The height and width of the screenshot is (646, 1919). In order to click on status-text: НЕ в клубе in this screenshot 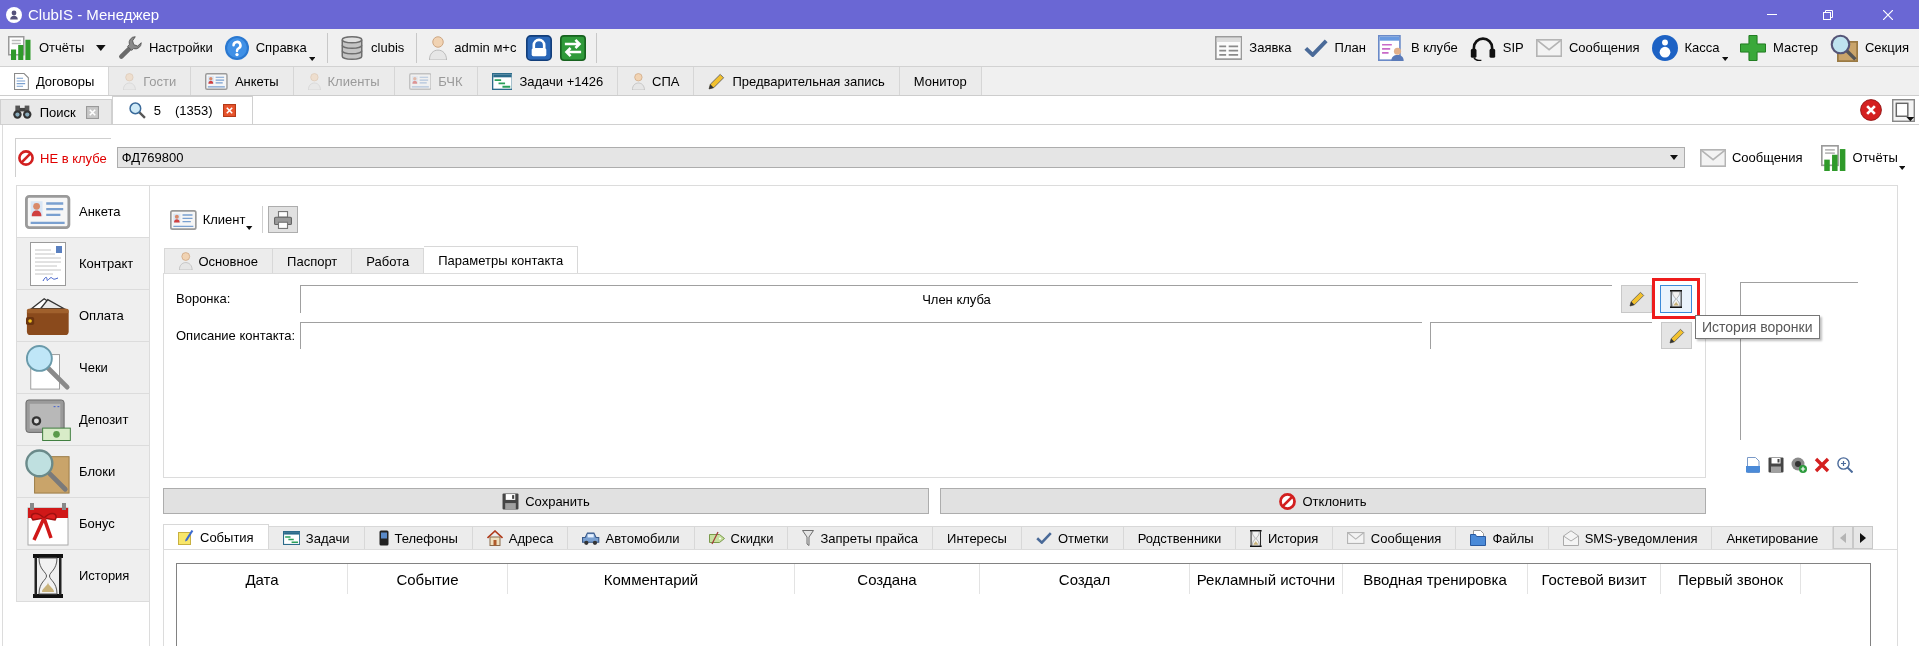, I will do `click(73, 158)`.